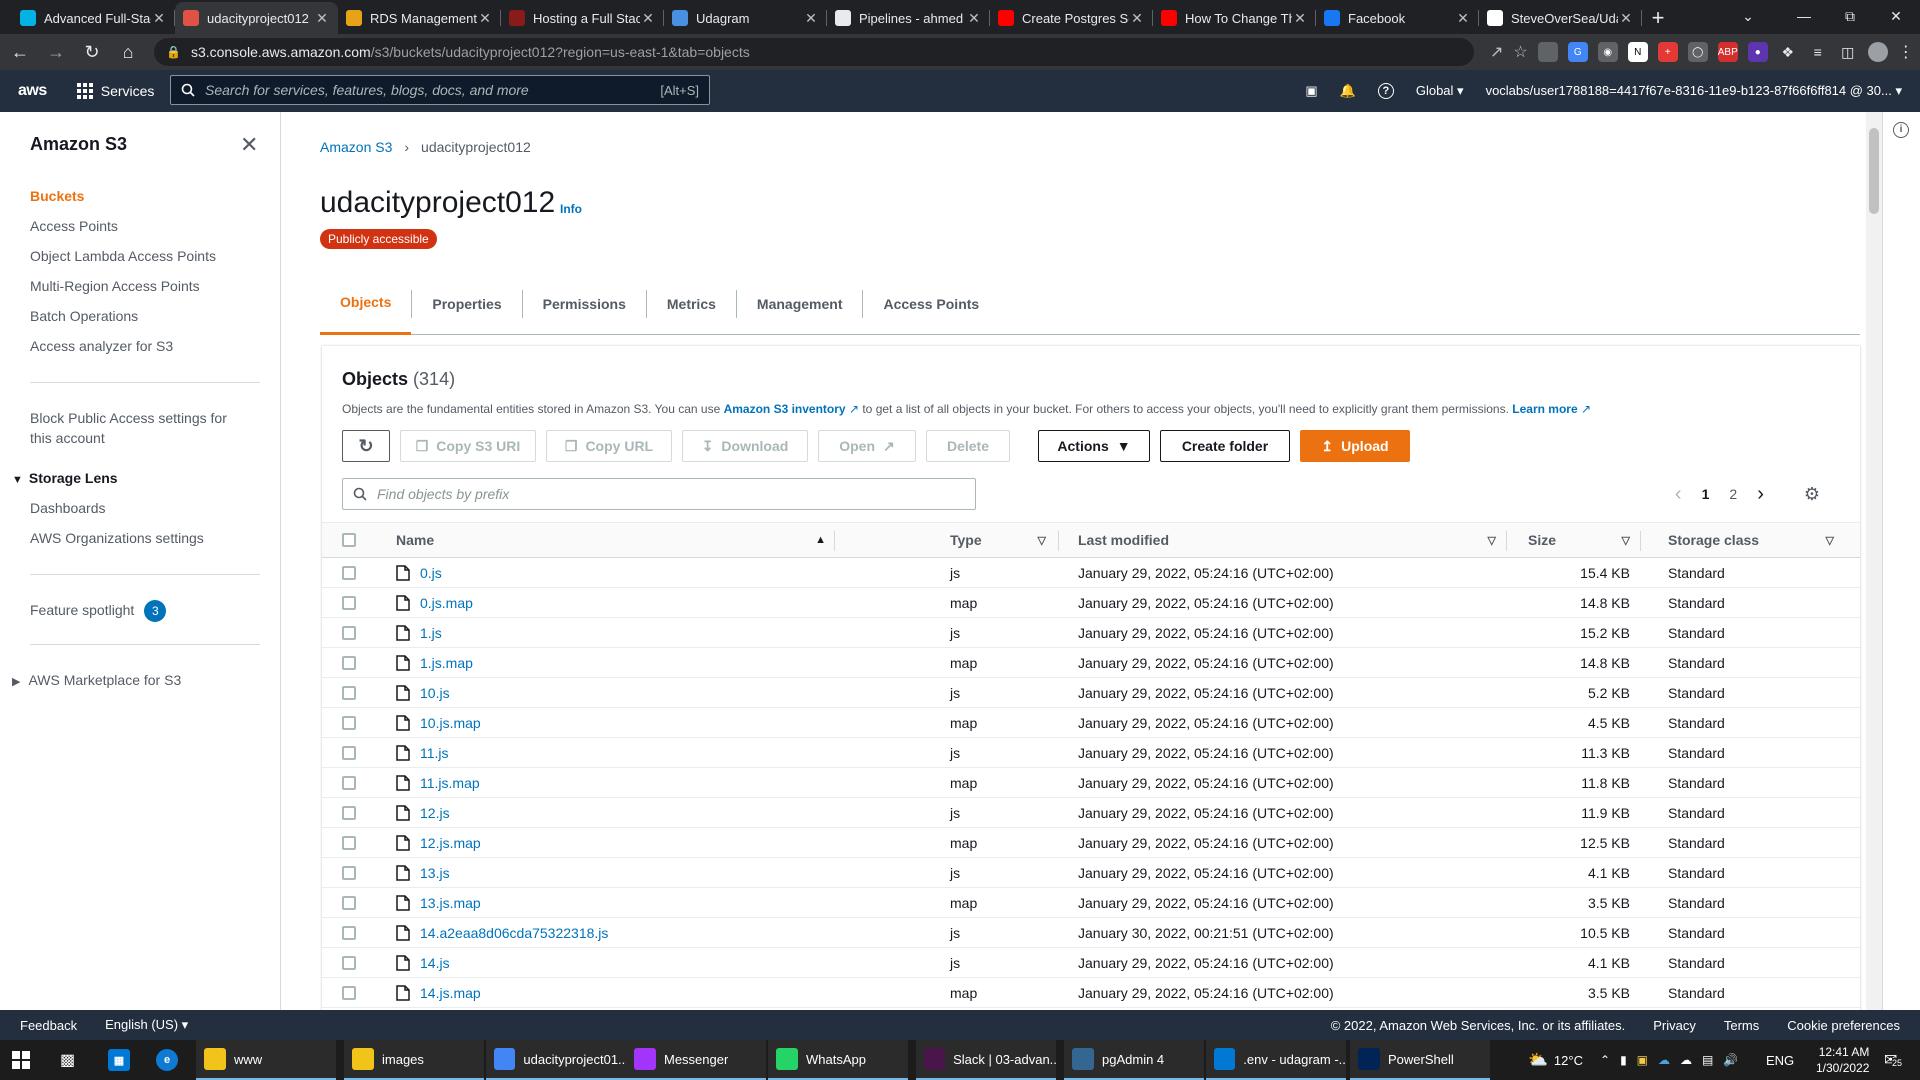 The image size is (1920, 1080). I want to click on sidebar-item-marketplace: ▶ AWS Marketplace for S3, so click(96, 680).